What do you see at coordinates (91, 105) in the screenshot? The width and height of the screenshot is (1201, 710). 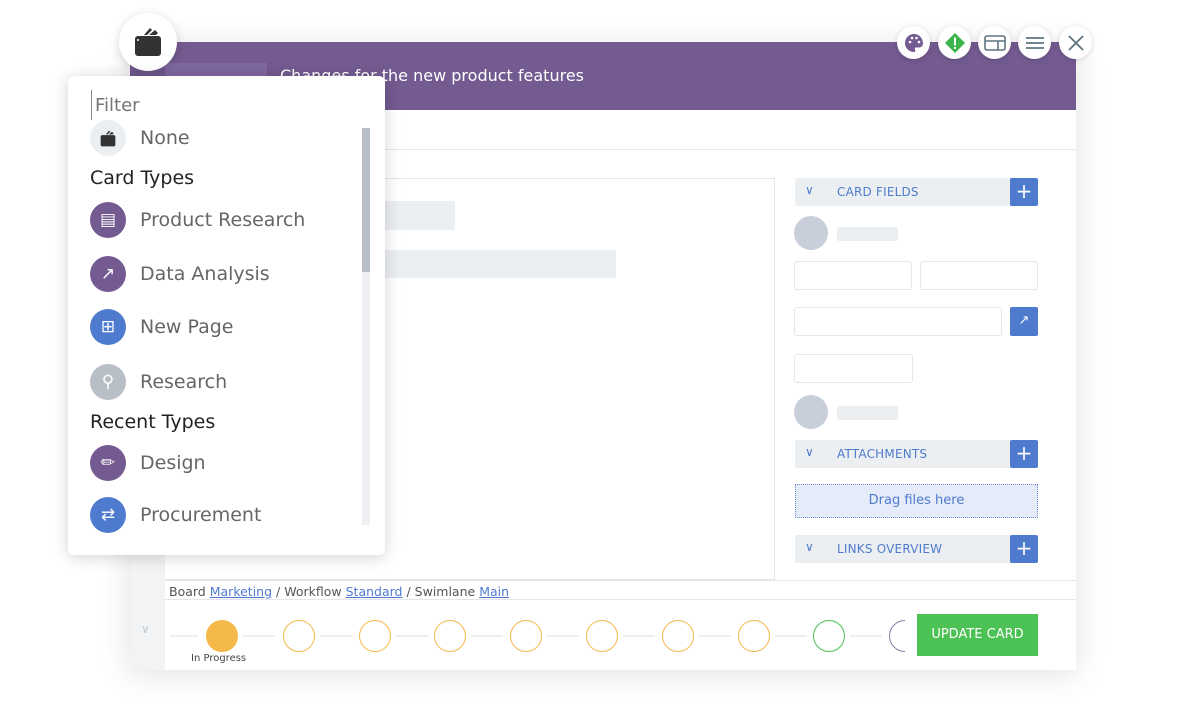 I see `text-cursor` at bounding box center [91, 105].